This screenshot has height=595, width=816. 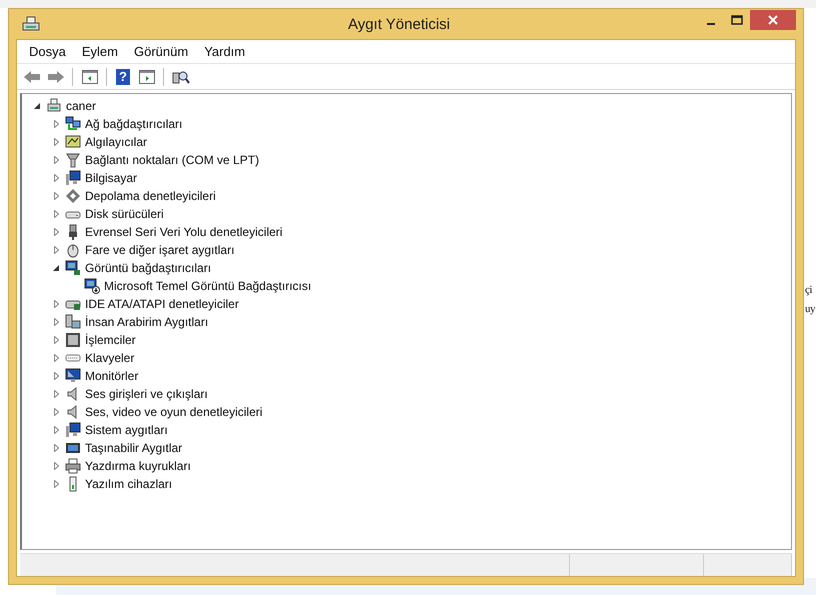 I want to click on tree-item: Taşınabilir Aygıtlar, so click(x=133, y=448).